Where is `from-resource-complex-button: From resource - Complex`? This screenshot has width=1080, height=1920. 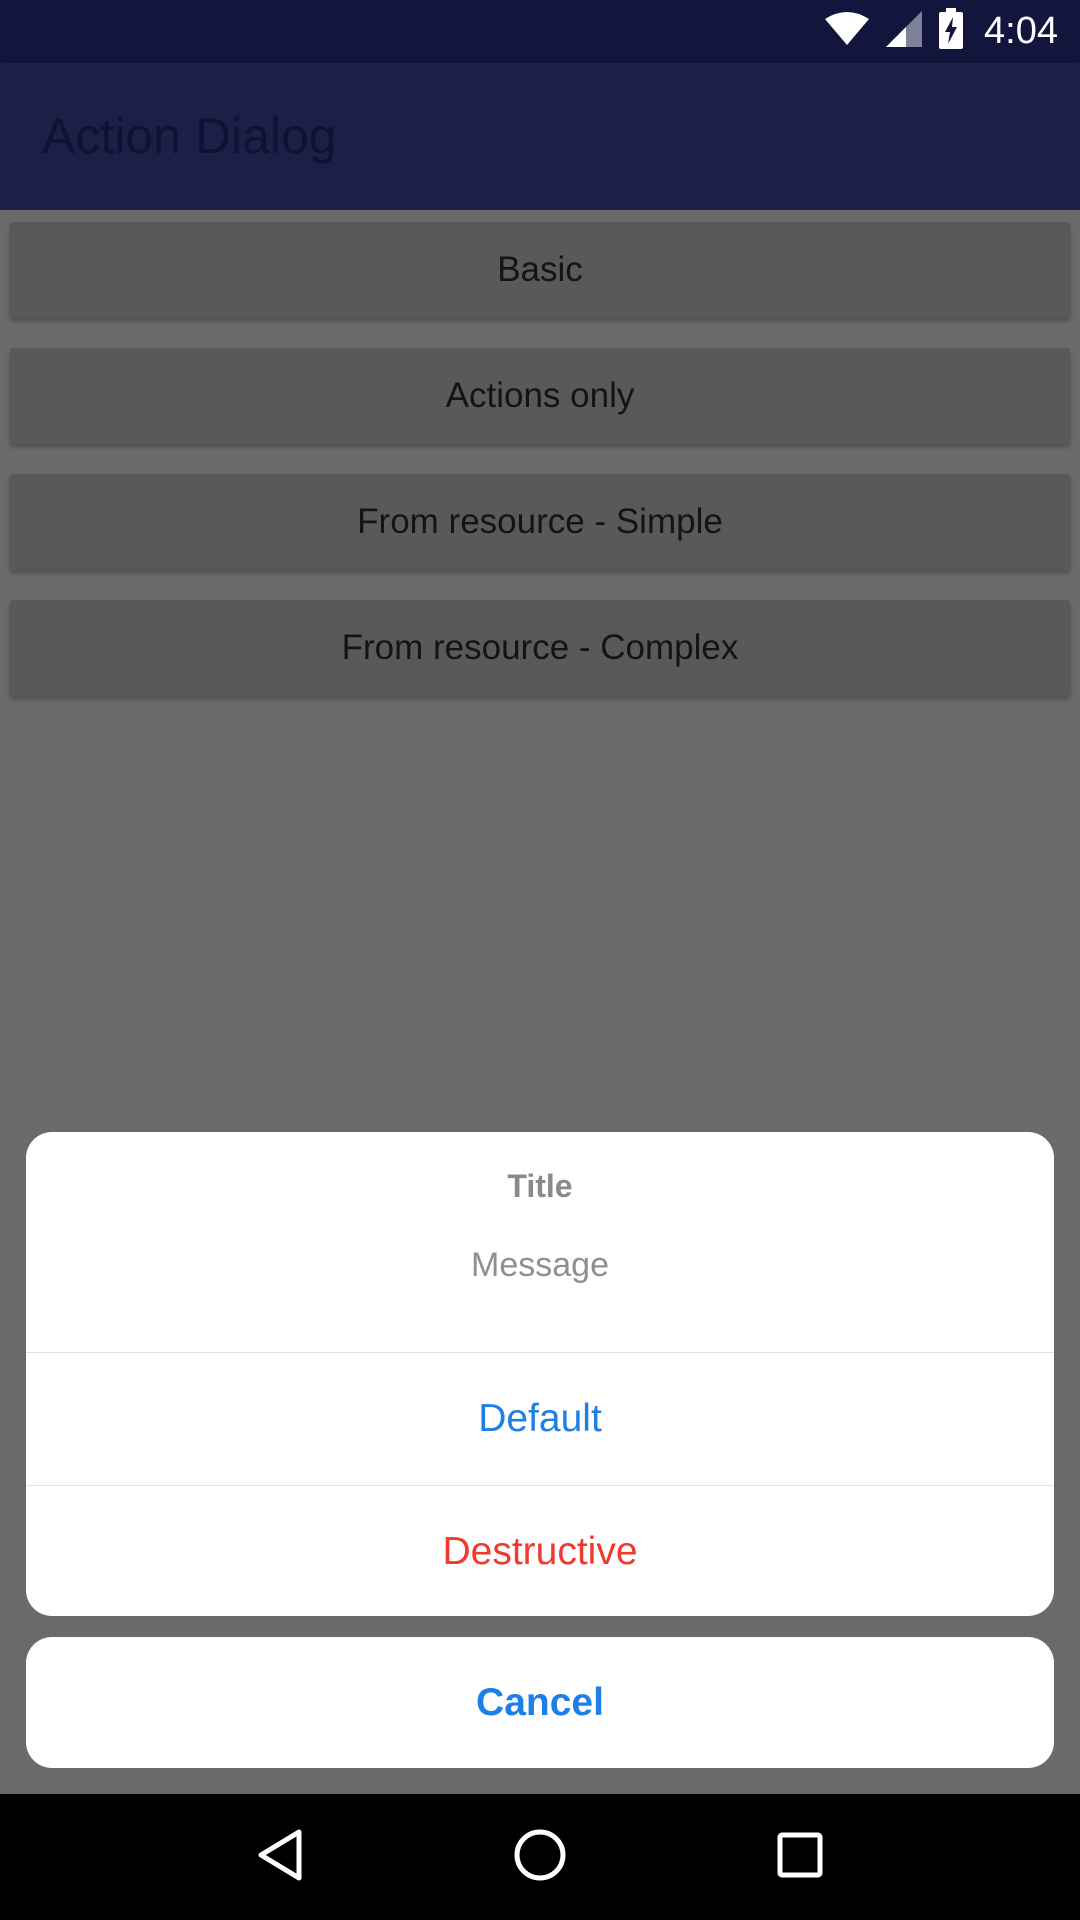
from-resource-complex-button: From resource - Complex is located at coordinates (540, 648).